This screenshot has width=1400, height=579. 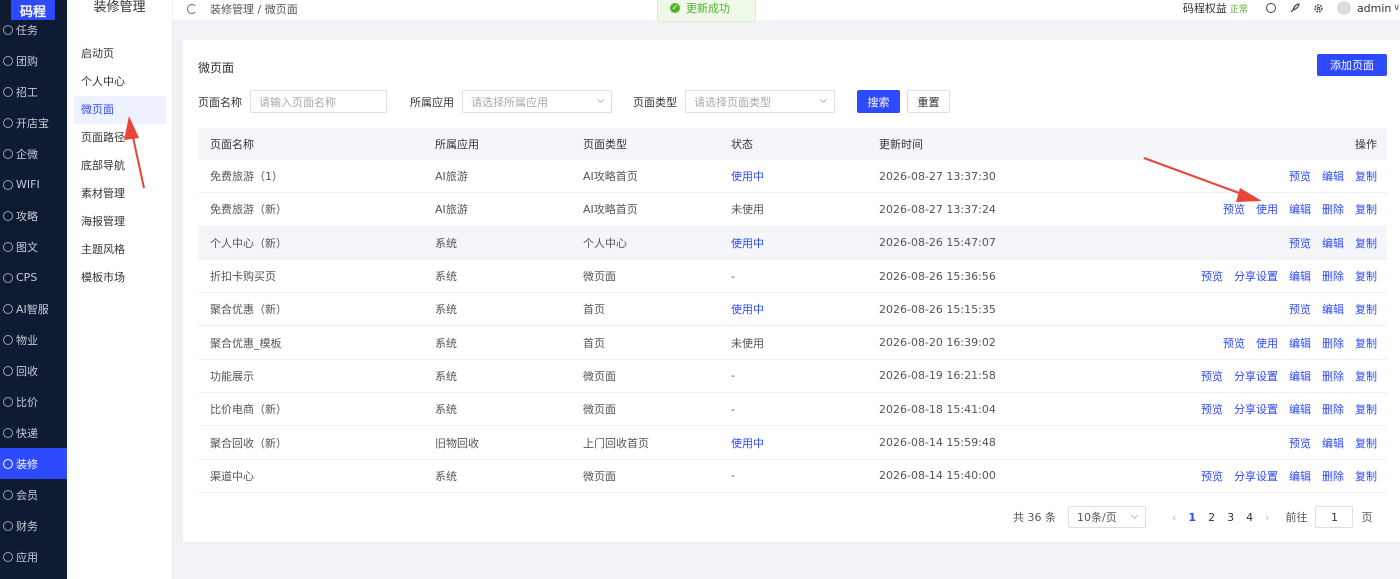 I want to click on sidebar-item-16: 财务, so click(x=33, y=525).